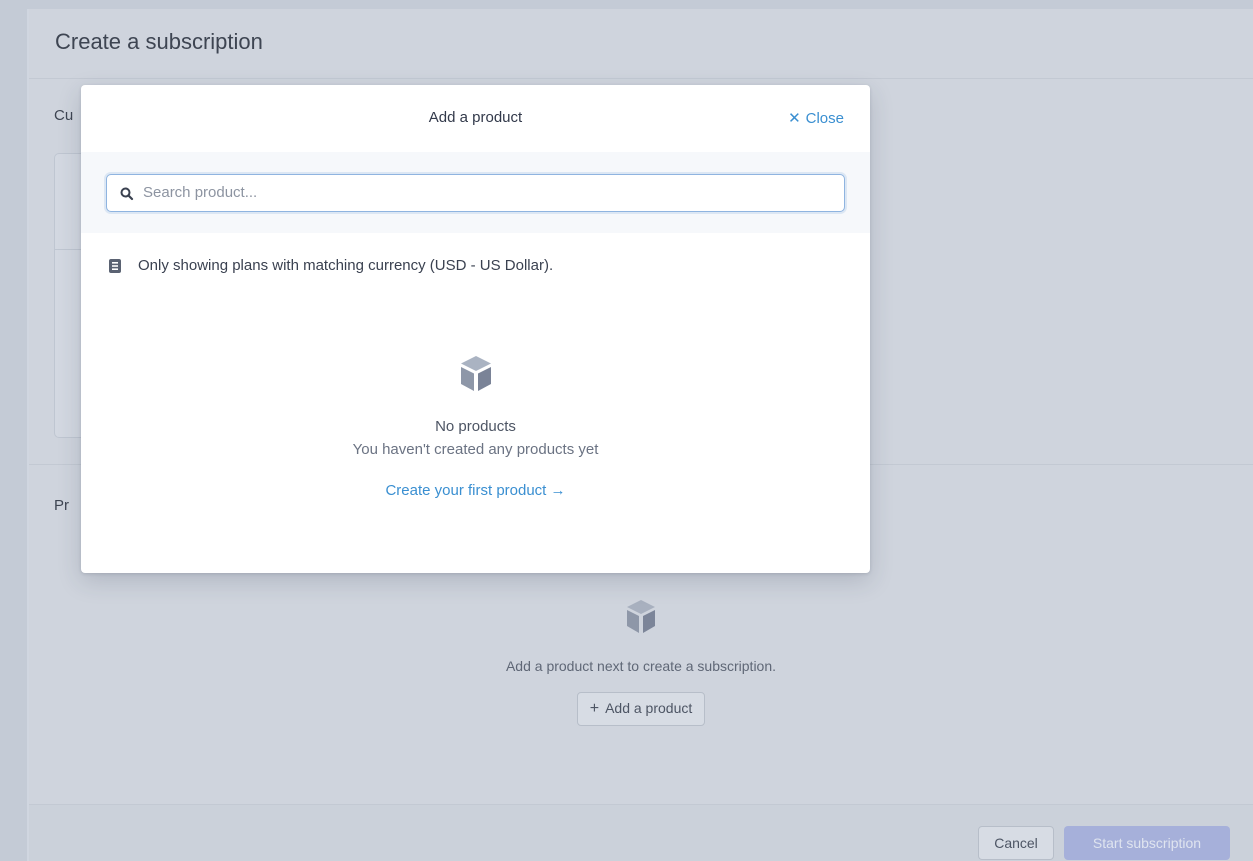 This screenshot has width=1253, height=861. I want to click on search-field, so click(475, 193).